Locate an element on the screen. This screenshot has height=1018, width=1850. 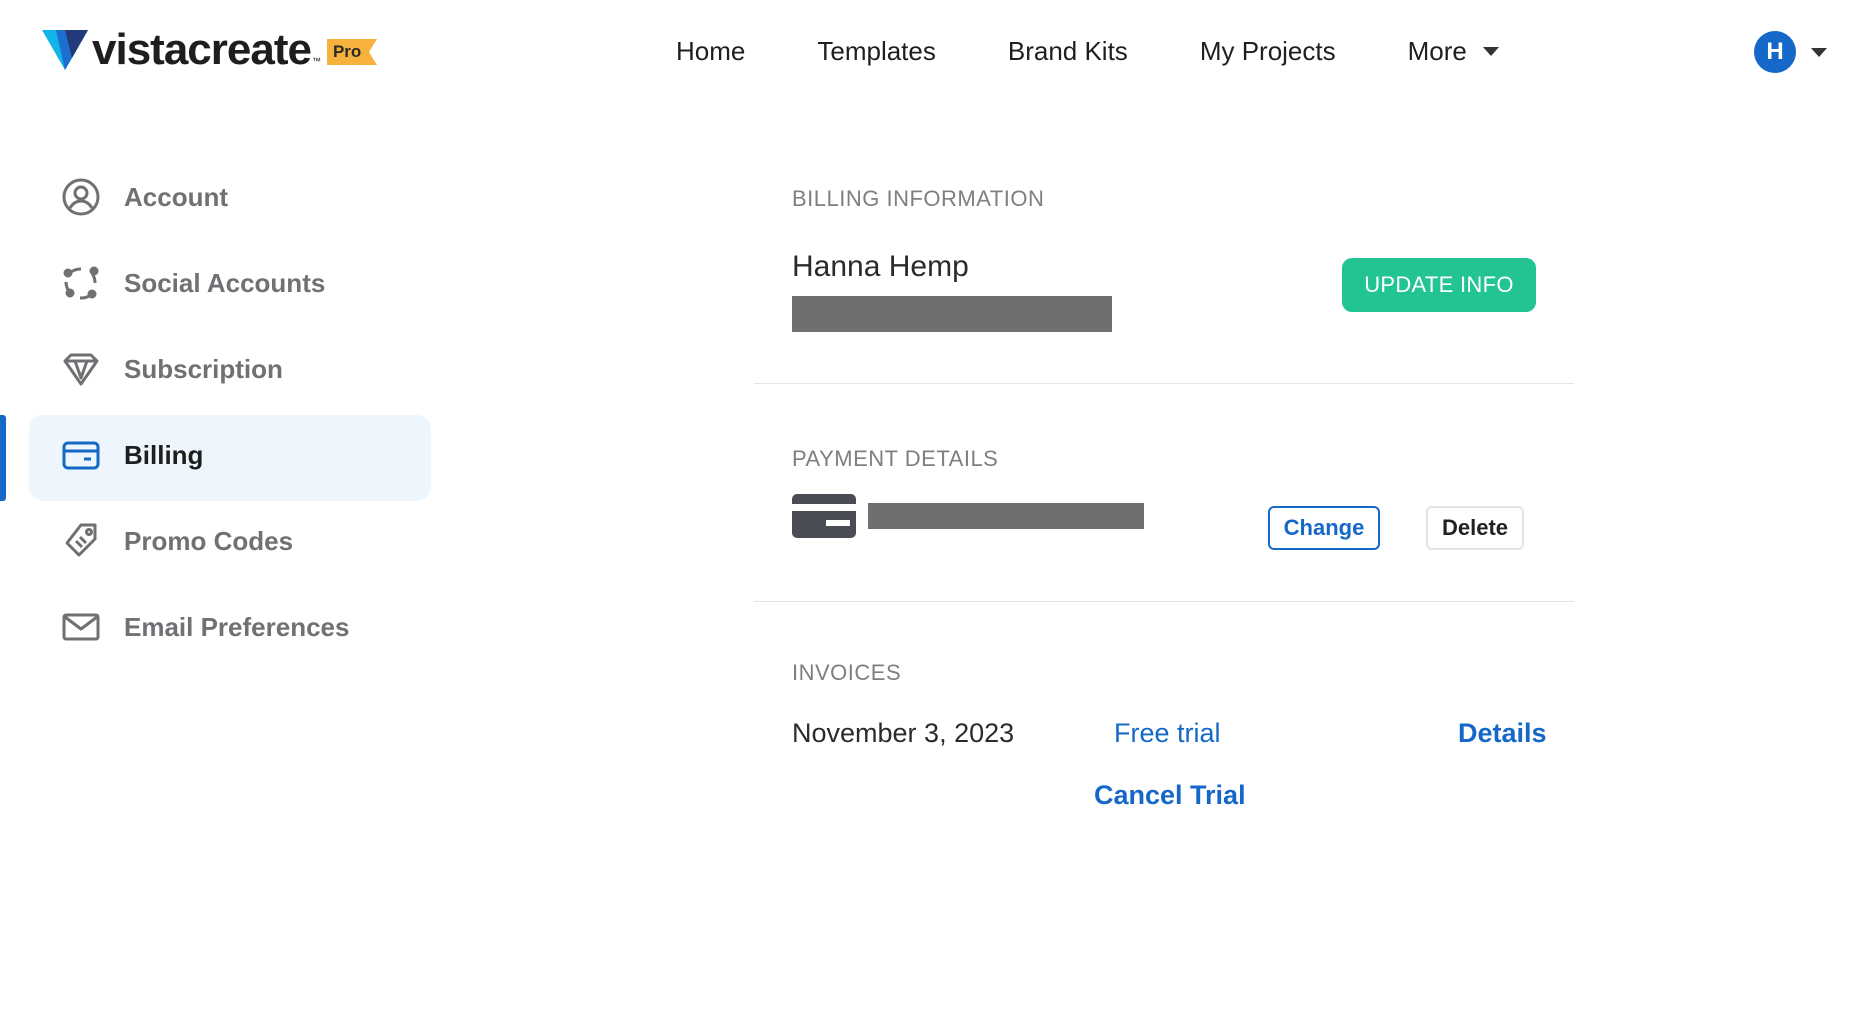
envelope-icon is located at coordinates (81, 627).